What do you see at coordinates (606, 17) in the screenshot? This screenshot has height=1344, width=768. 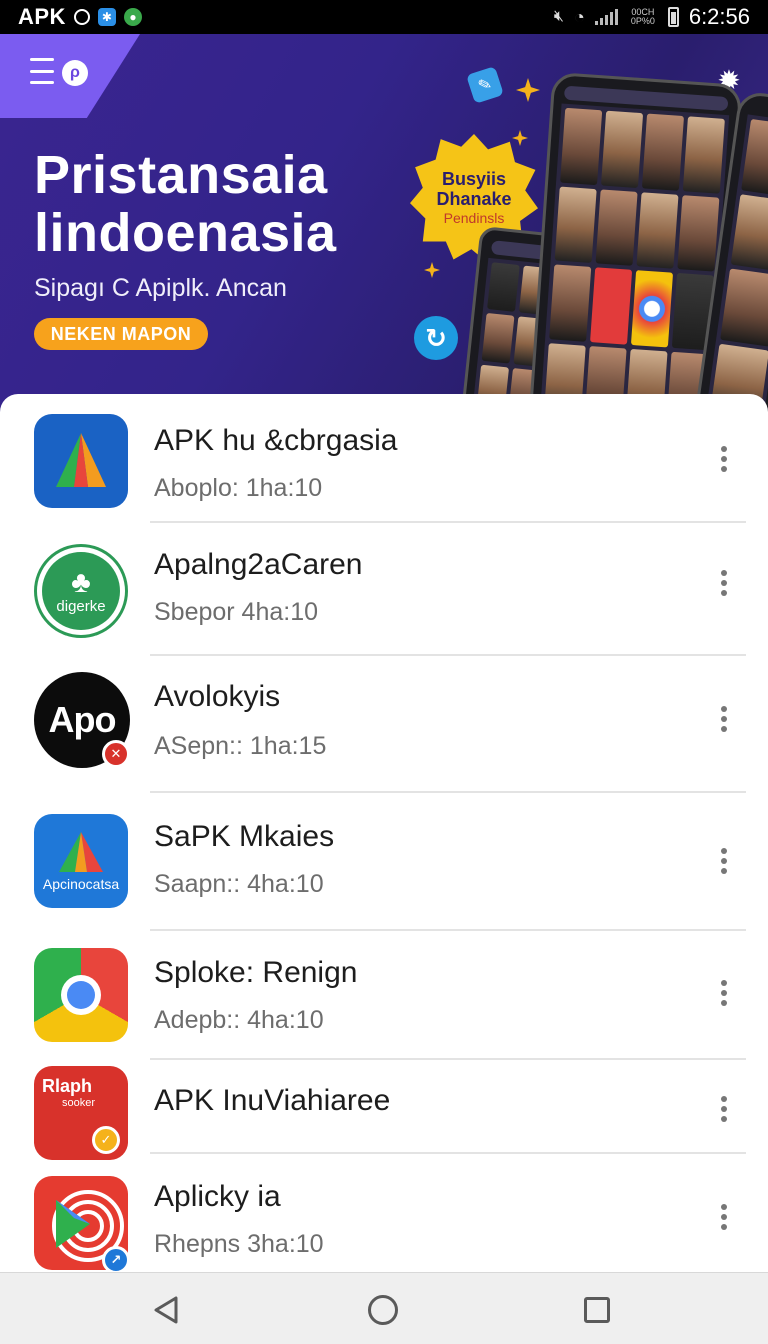 I see `signal-icon` at bounding box center [606, 17].